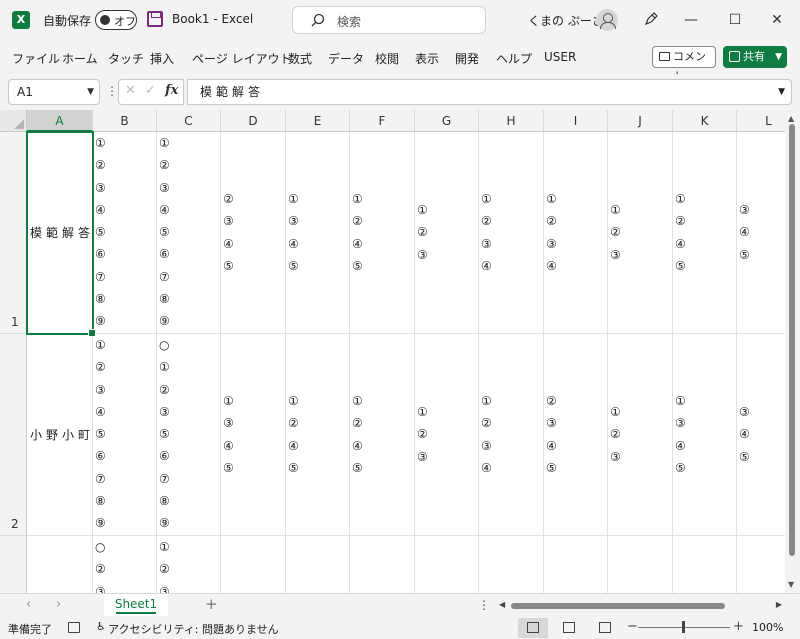 The image size is (800, 639). Describe the element at coordinates (467, 58) in the screenshot. I see `tab-developer: 開発` at that location.